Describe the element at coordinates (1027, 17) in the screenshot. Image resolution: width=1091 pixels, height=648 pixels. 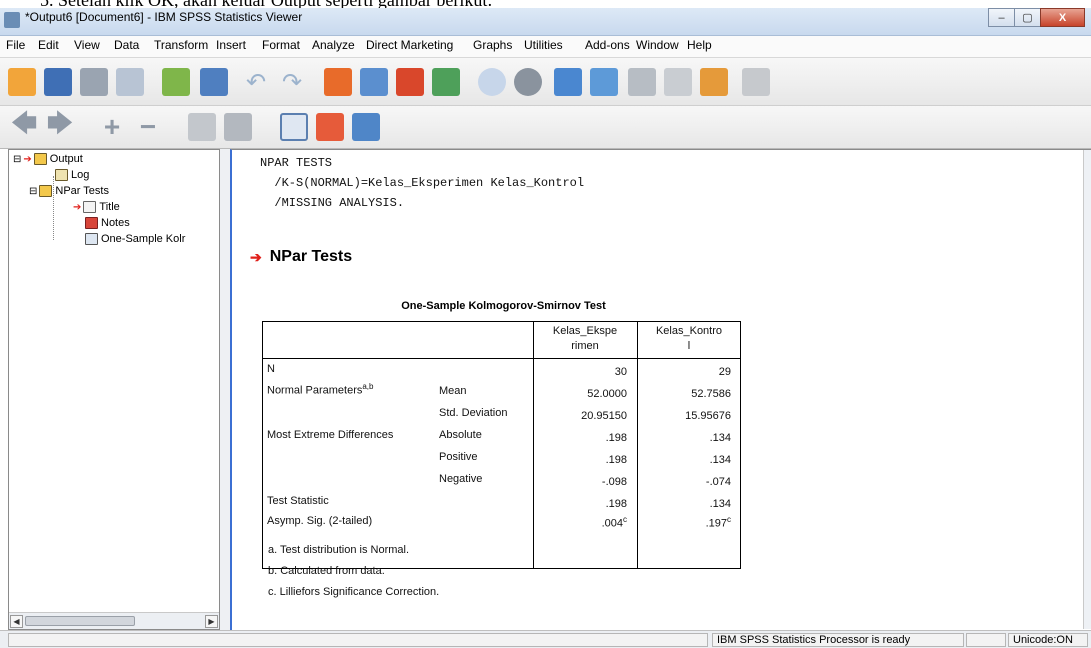
I see `maximize-button: ▢` at that location.